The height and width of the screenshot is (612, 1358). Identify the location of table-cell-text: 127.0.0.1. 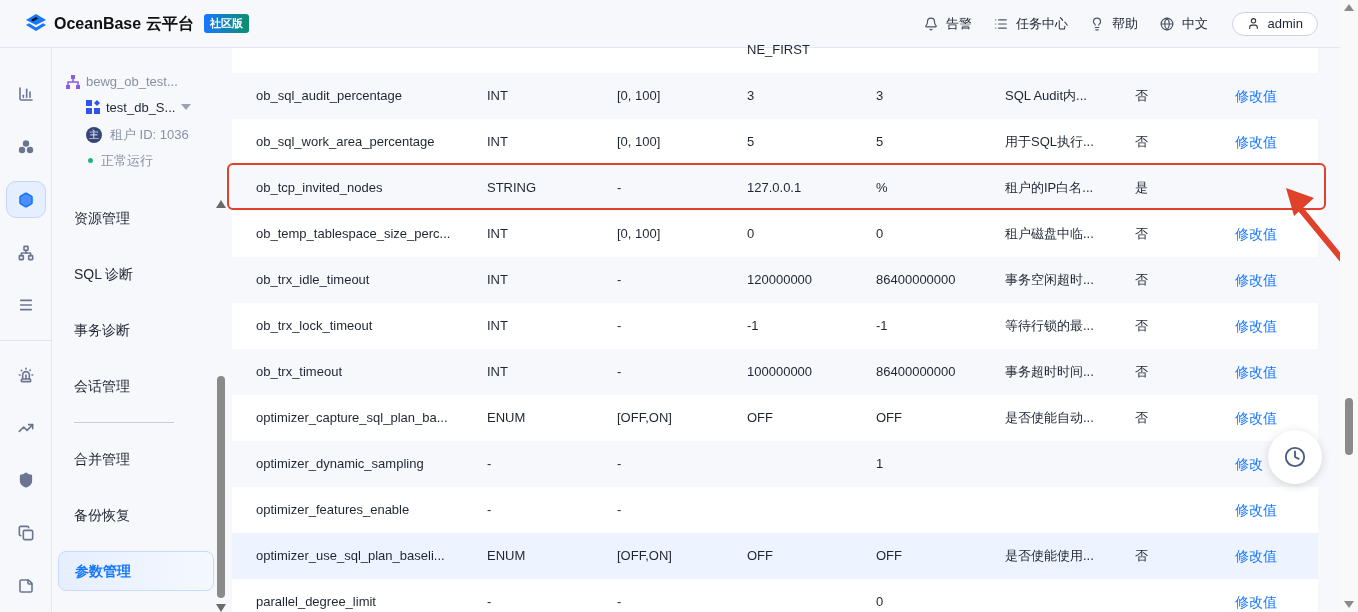
(775, 188).